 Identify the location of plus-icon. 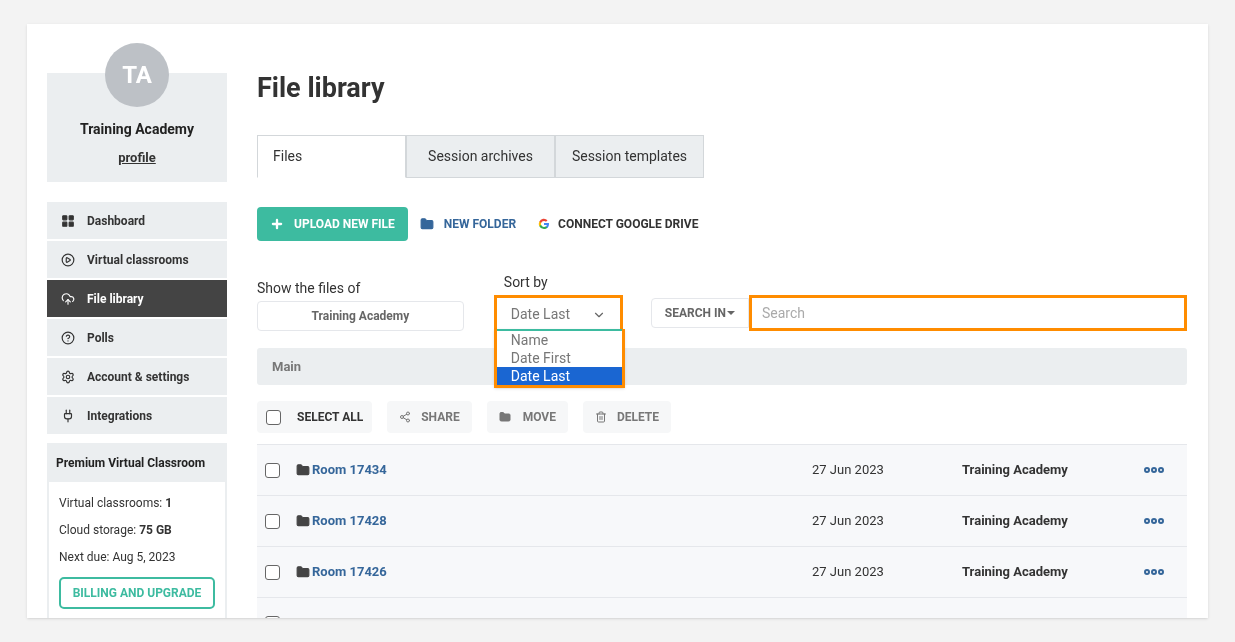
(277, 224).